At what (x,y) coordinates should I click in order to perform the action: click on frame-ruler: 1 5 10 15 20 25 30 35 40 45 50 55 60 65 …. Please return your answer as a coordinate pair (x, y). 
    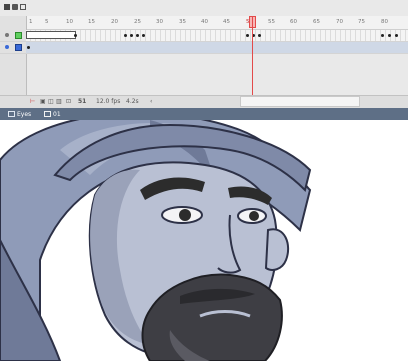
    Looking at the image, I should click on (204, 23).